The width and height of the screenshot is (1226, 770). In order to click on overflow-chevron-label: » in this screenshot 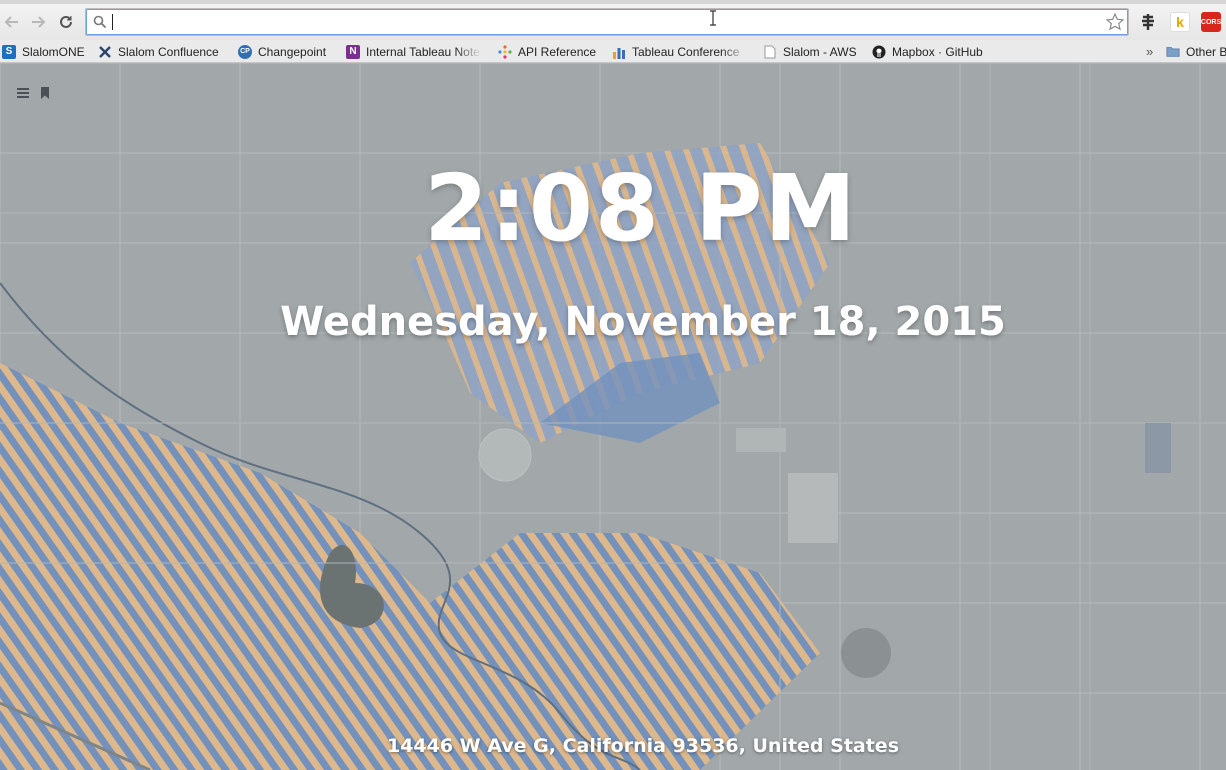, I will do `click(1150, 51)`.